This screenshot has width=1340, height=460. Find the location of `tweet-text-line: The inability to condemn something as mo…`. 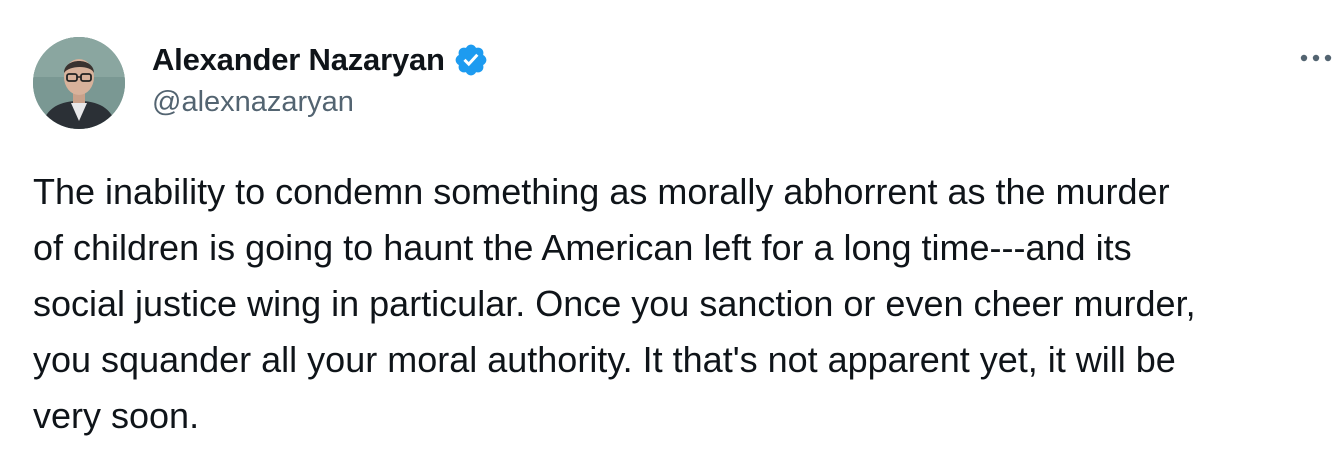

tweet-text-line: The inability to condemn something as mo… is located at coordinates (601, 191).